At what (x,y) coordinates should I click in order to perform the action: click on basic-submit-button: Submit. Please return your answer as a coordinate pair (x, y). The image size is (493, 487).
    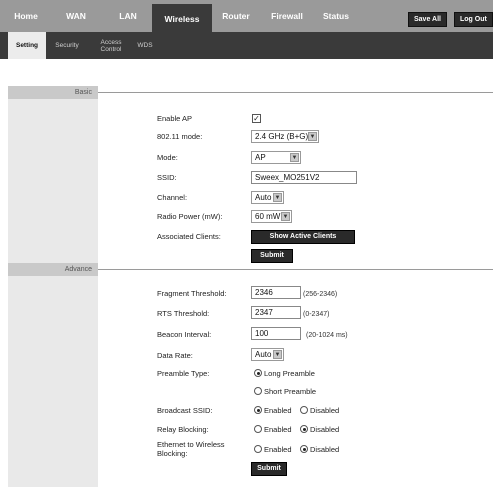
    Looking at the image, I should click on (272, 256).